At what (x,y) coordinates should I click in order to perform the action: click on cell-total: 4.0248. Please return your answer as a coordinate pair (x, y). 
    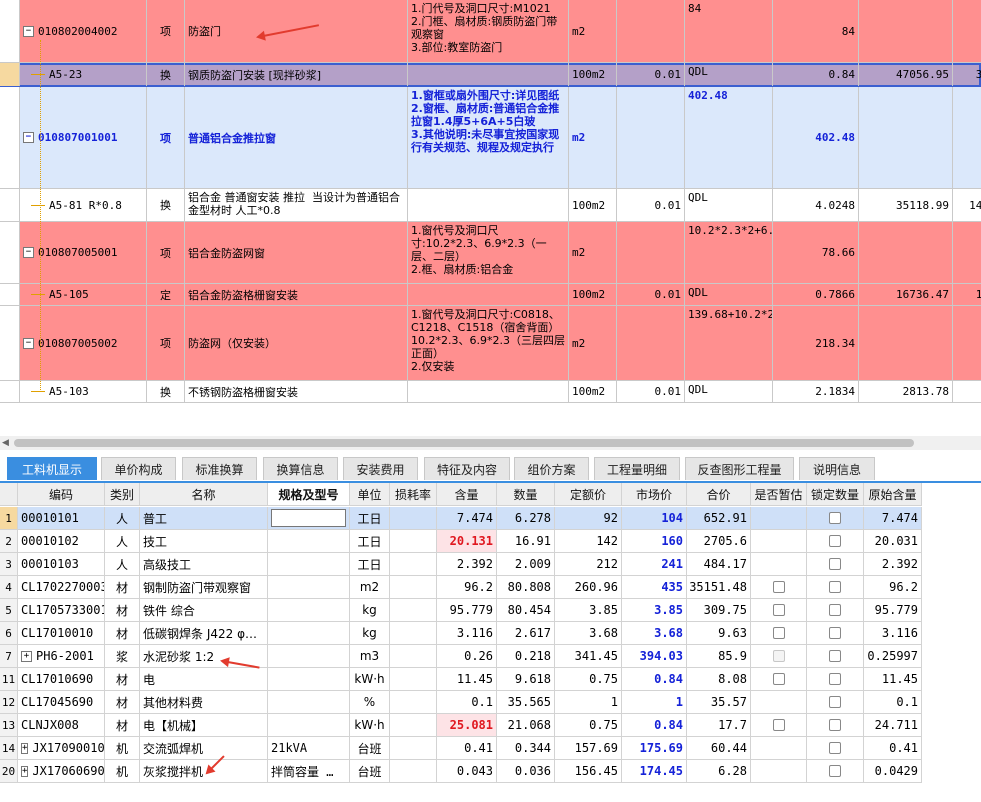
    Looking at the image, I should click on (816, 205).